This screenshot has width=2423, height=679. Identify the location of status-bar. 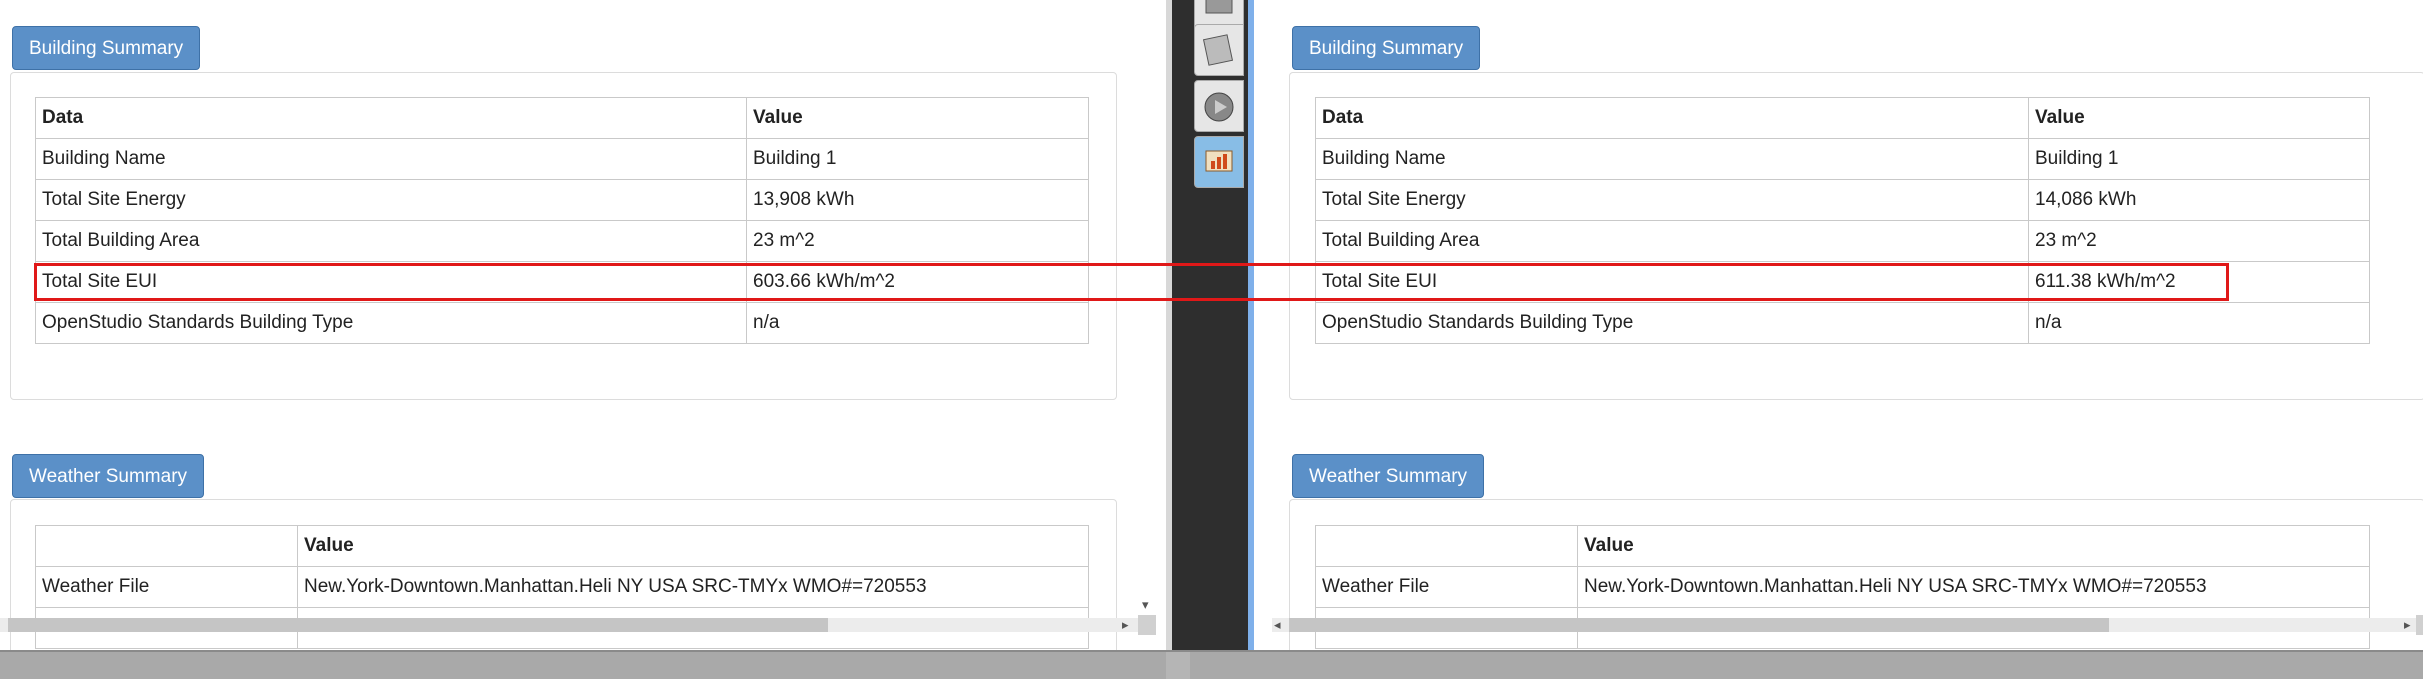
(1211, 664).